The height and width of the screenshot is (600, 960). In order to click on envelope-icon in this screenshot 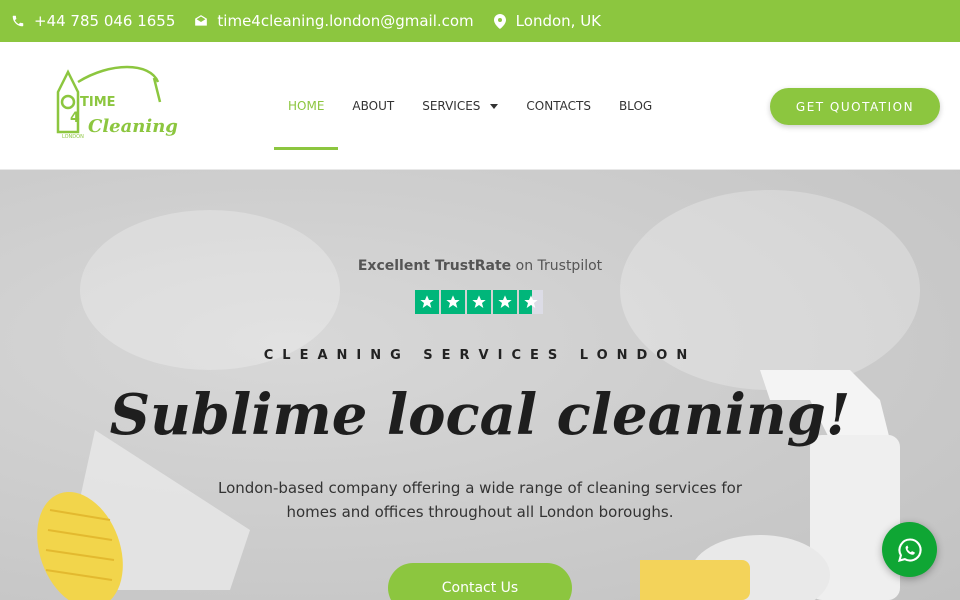, I will do `click(201, 21)`.